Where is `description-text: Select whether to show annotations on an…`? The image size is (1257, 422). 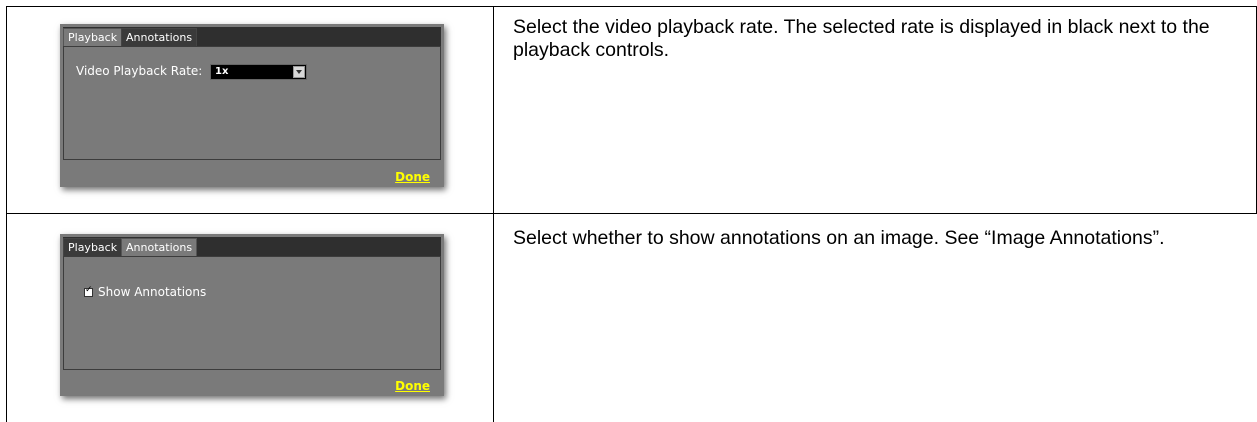
description-text: Select whether to show annotations on an… is located at coordinates (839, 238).